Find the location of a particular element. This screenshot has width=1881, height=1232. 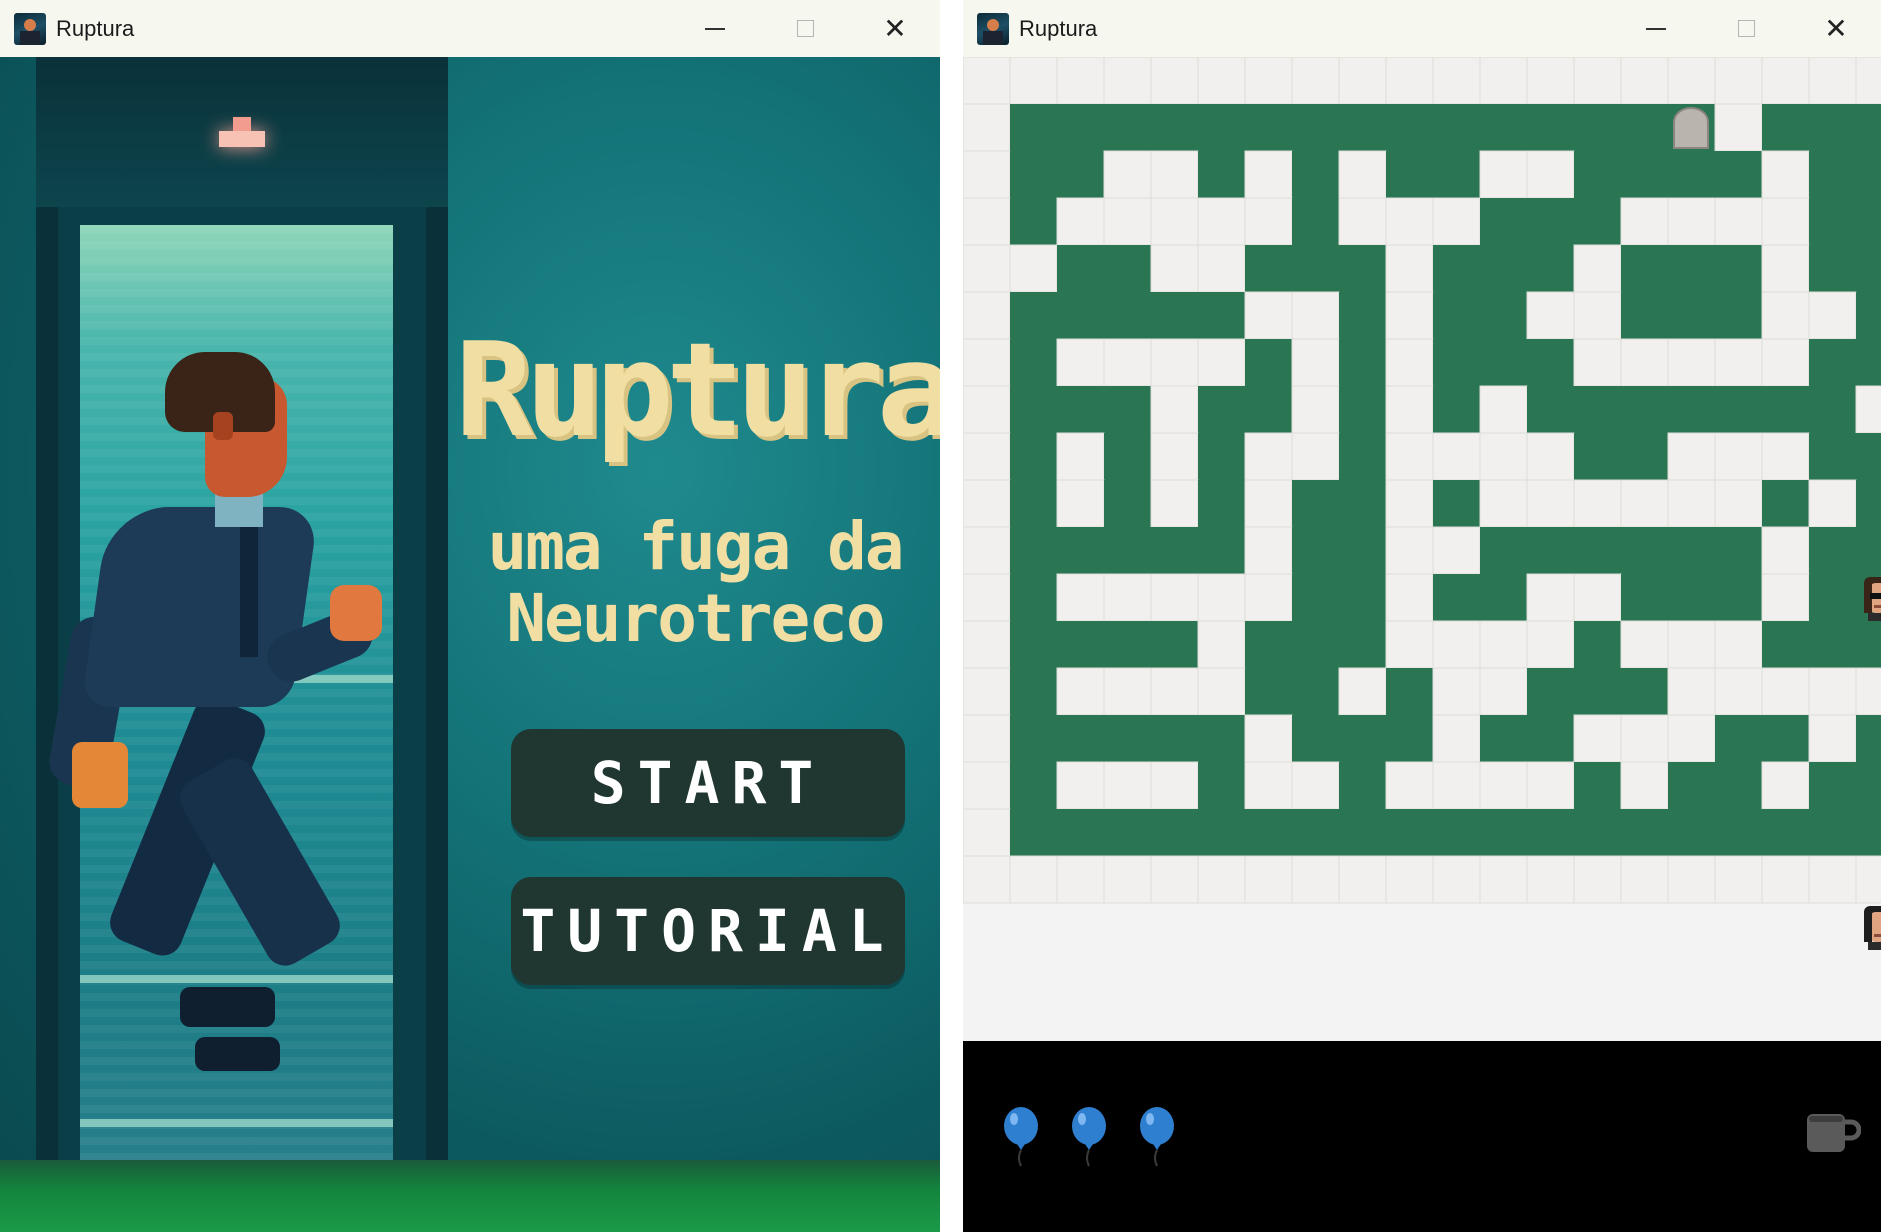

maximize-icon is located at coordinates (1746, 28).